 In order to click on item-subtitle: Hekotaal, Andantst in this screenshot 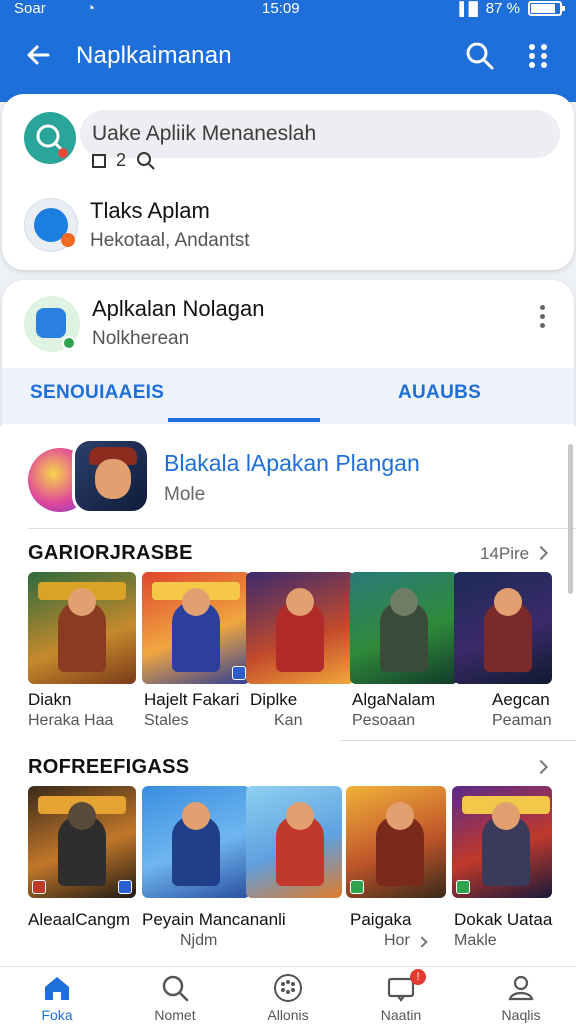, I will do `click(170, 240)`.